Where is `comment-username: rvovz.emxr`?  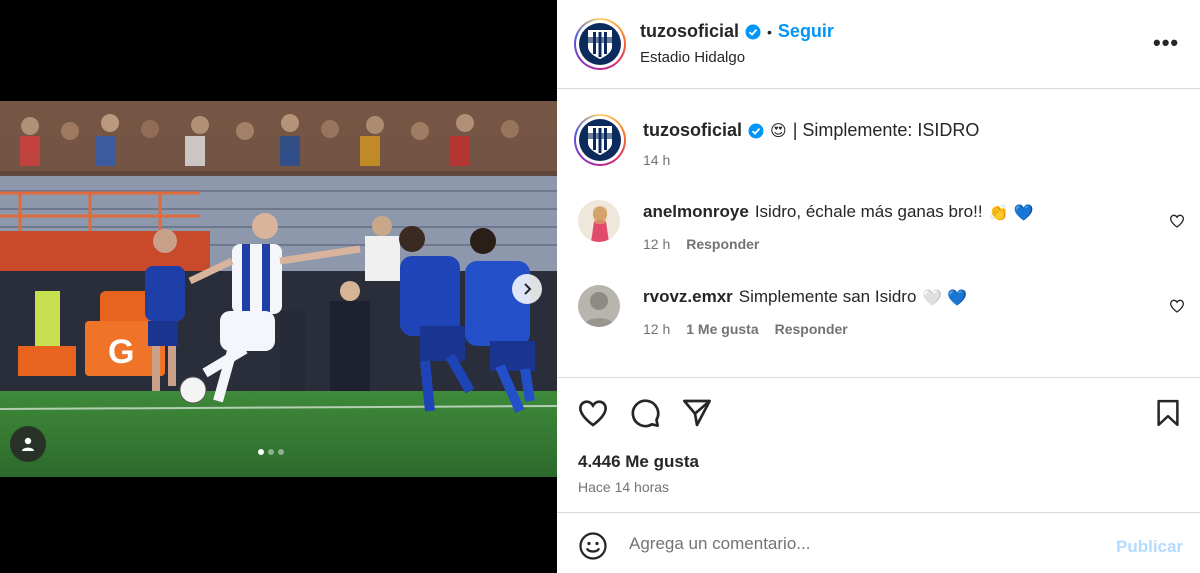 comment-username: rvovz.emxr is located at coordinates (688, 297).